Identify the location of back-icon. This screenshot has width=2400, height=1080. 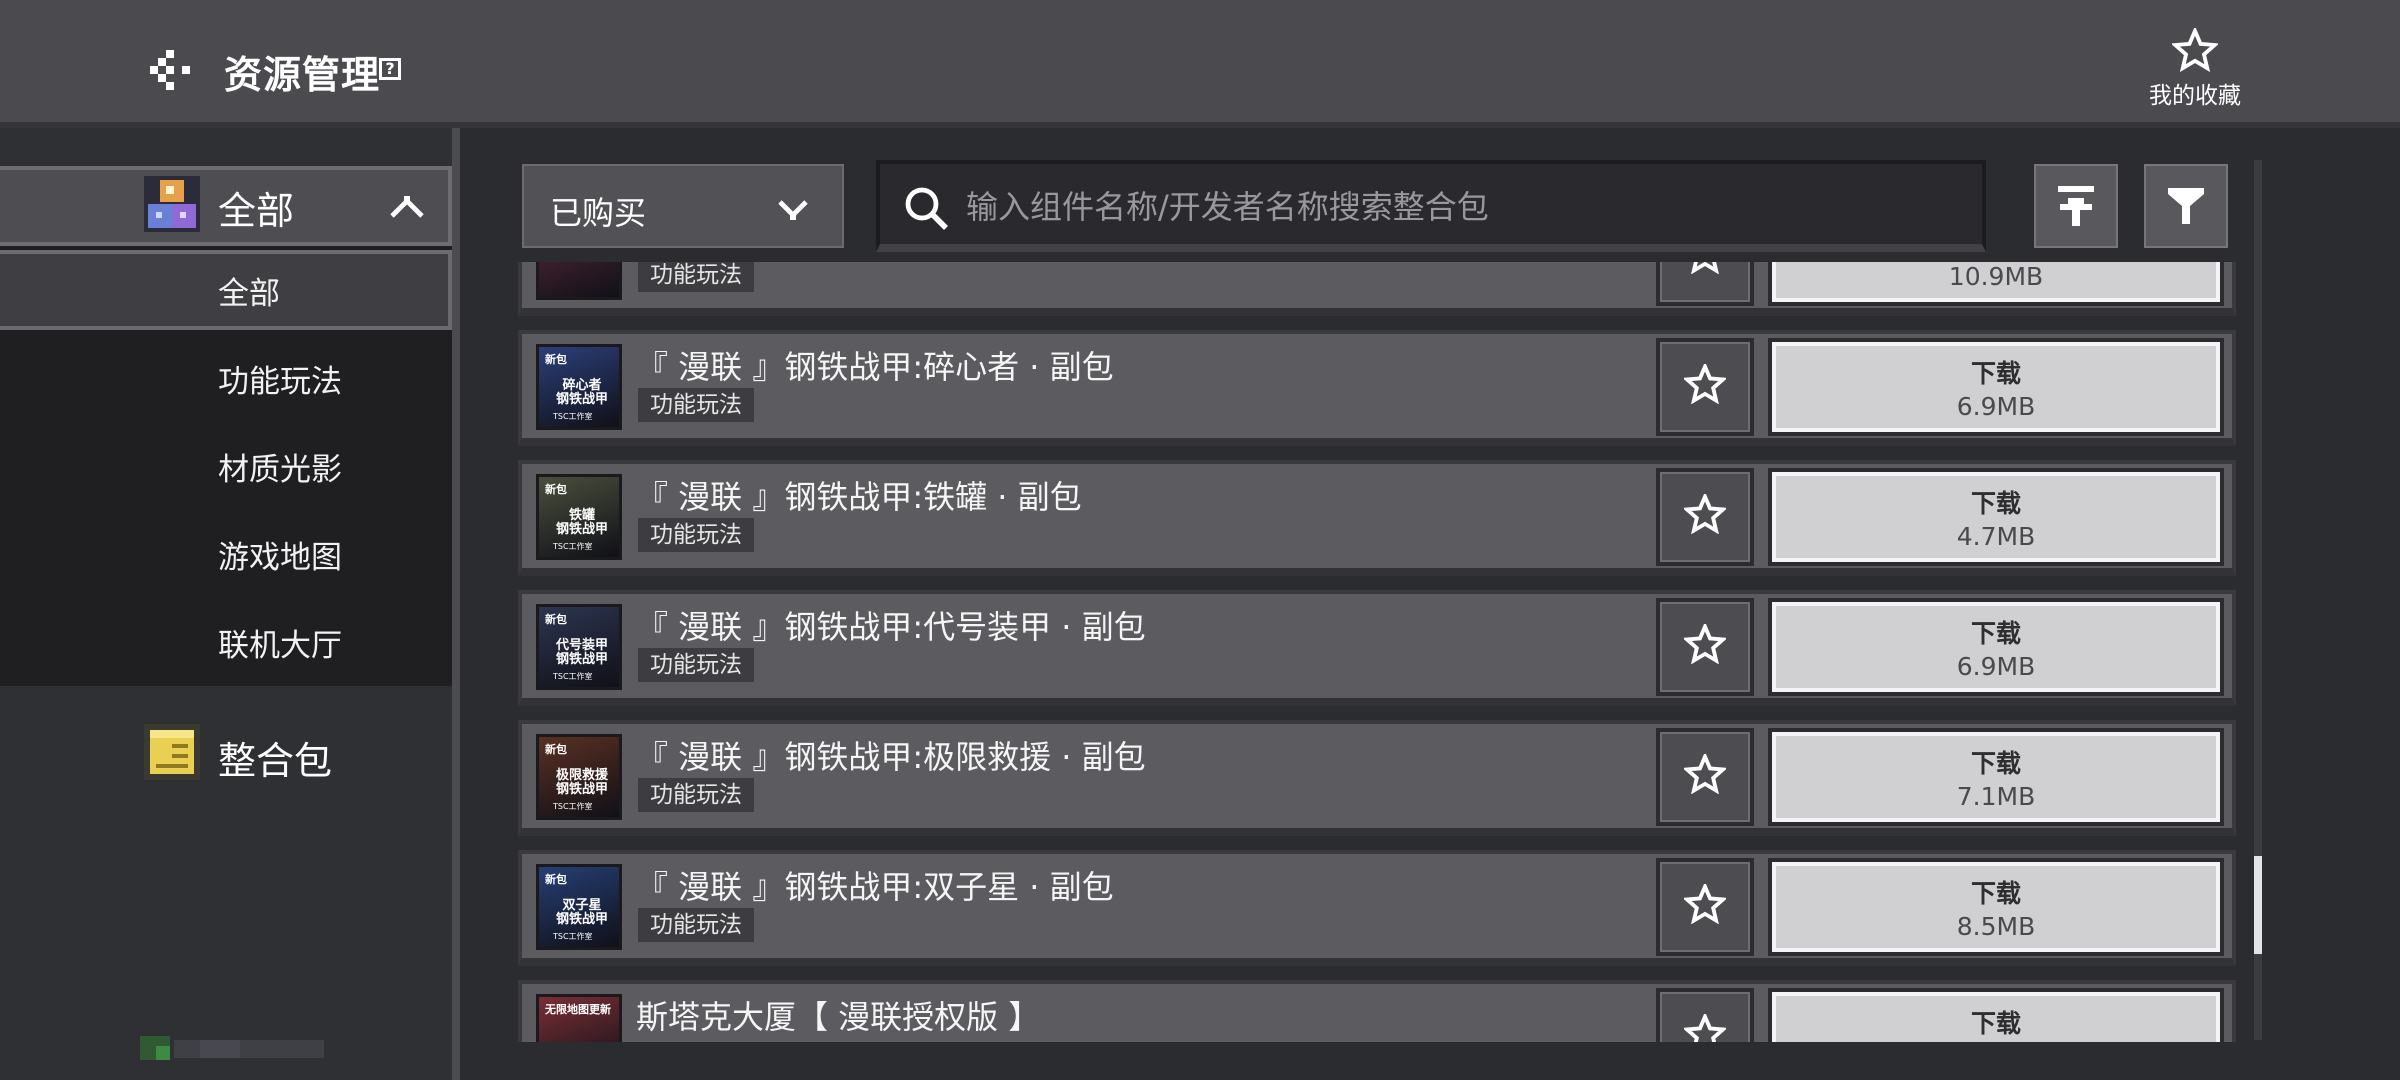
(174, 70).